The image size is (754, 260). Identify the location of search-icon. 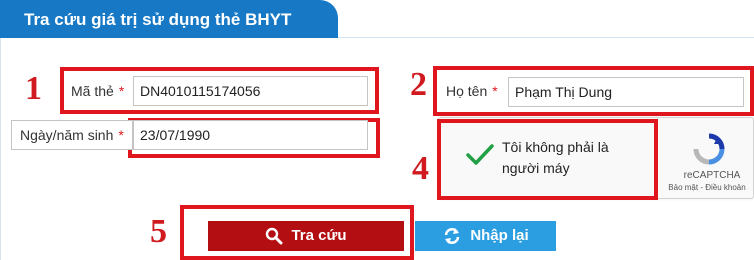
(274, 236).